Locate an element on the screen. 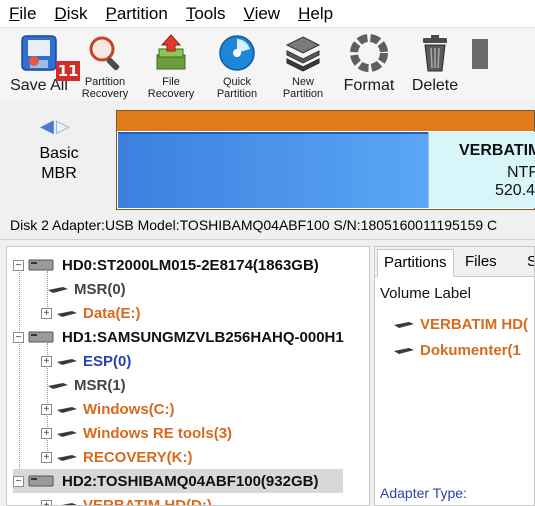 The height and width of the screenshot is (506, 535). tree-partition-label: Windows RE tools(3) is located at coordinates (158, 433).